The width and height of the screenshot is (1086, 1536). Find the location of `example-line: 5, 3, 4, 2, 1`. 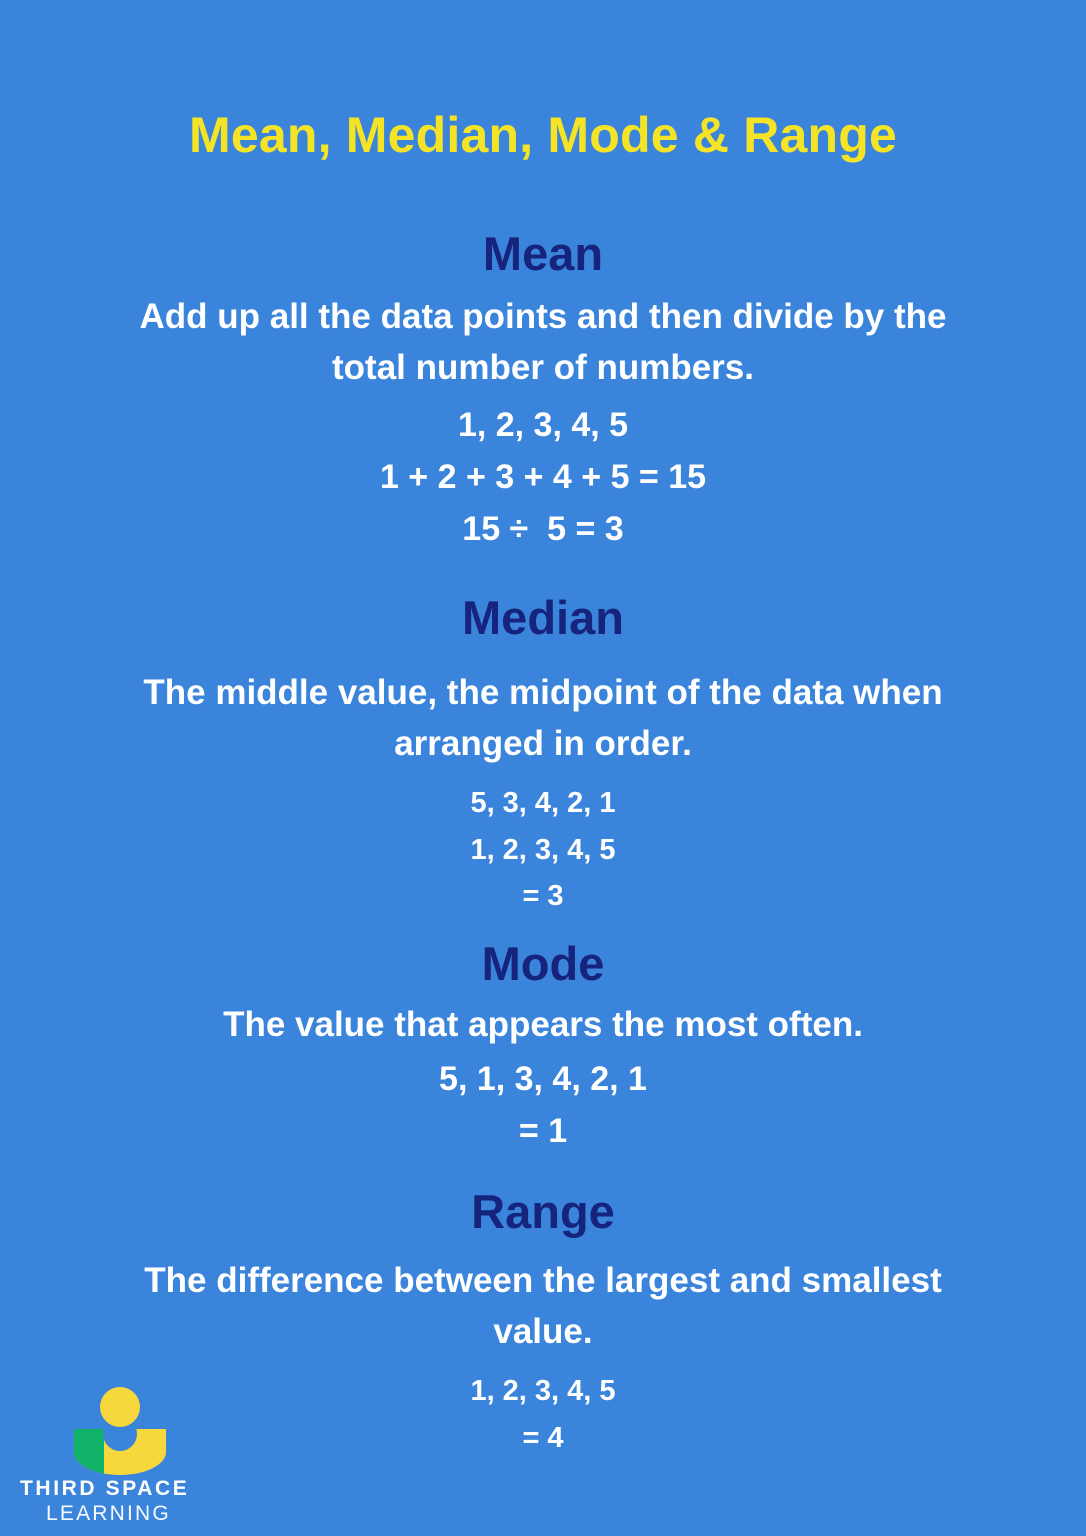

example-line: 5, 3, 4, 2, 1 is located at coordinates (543, 803).